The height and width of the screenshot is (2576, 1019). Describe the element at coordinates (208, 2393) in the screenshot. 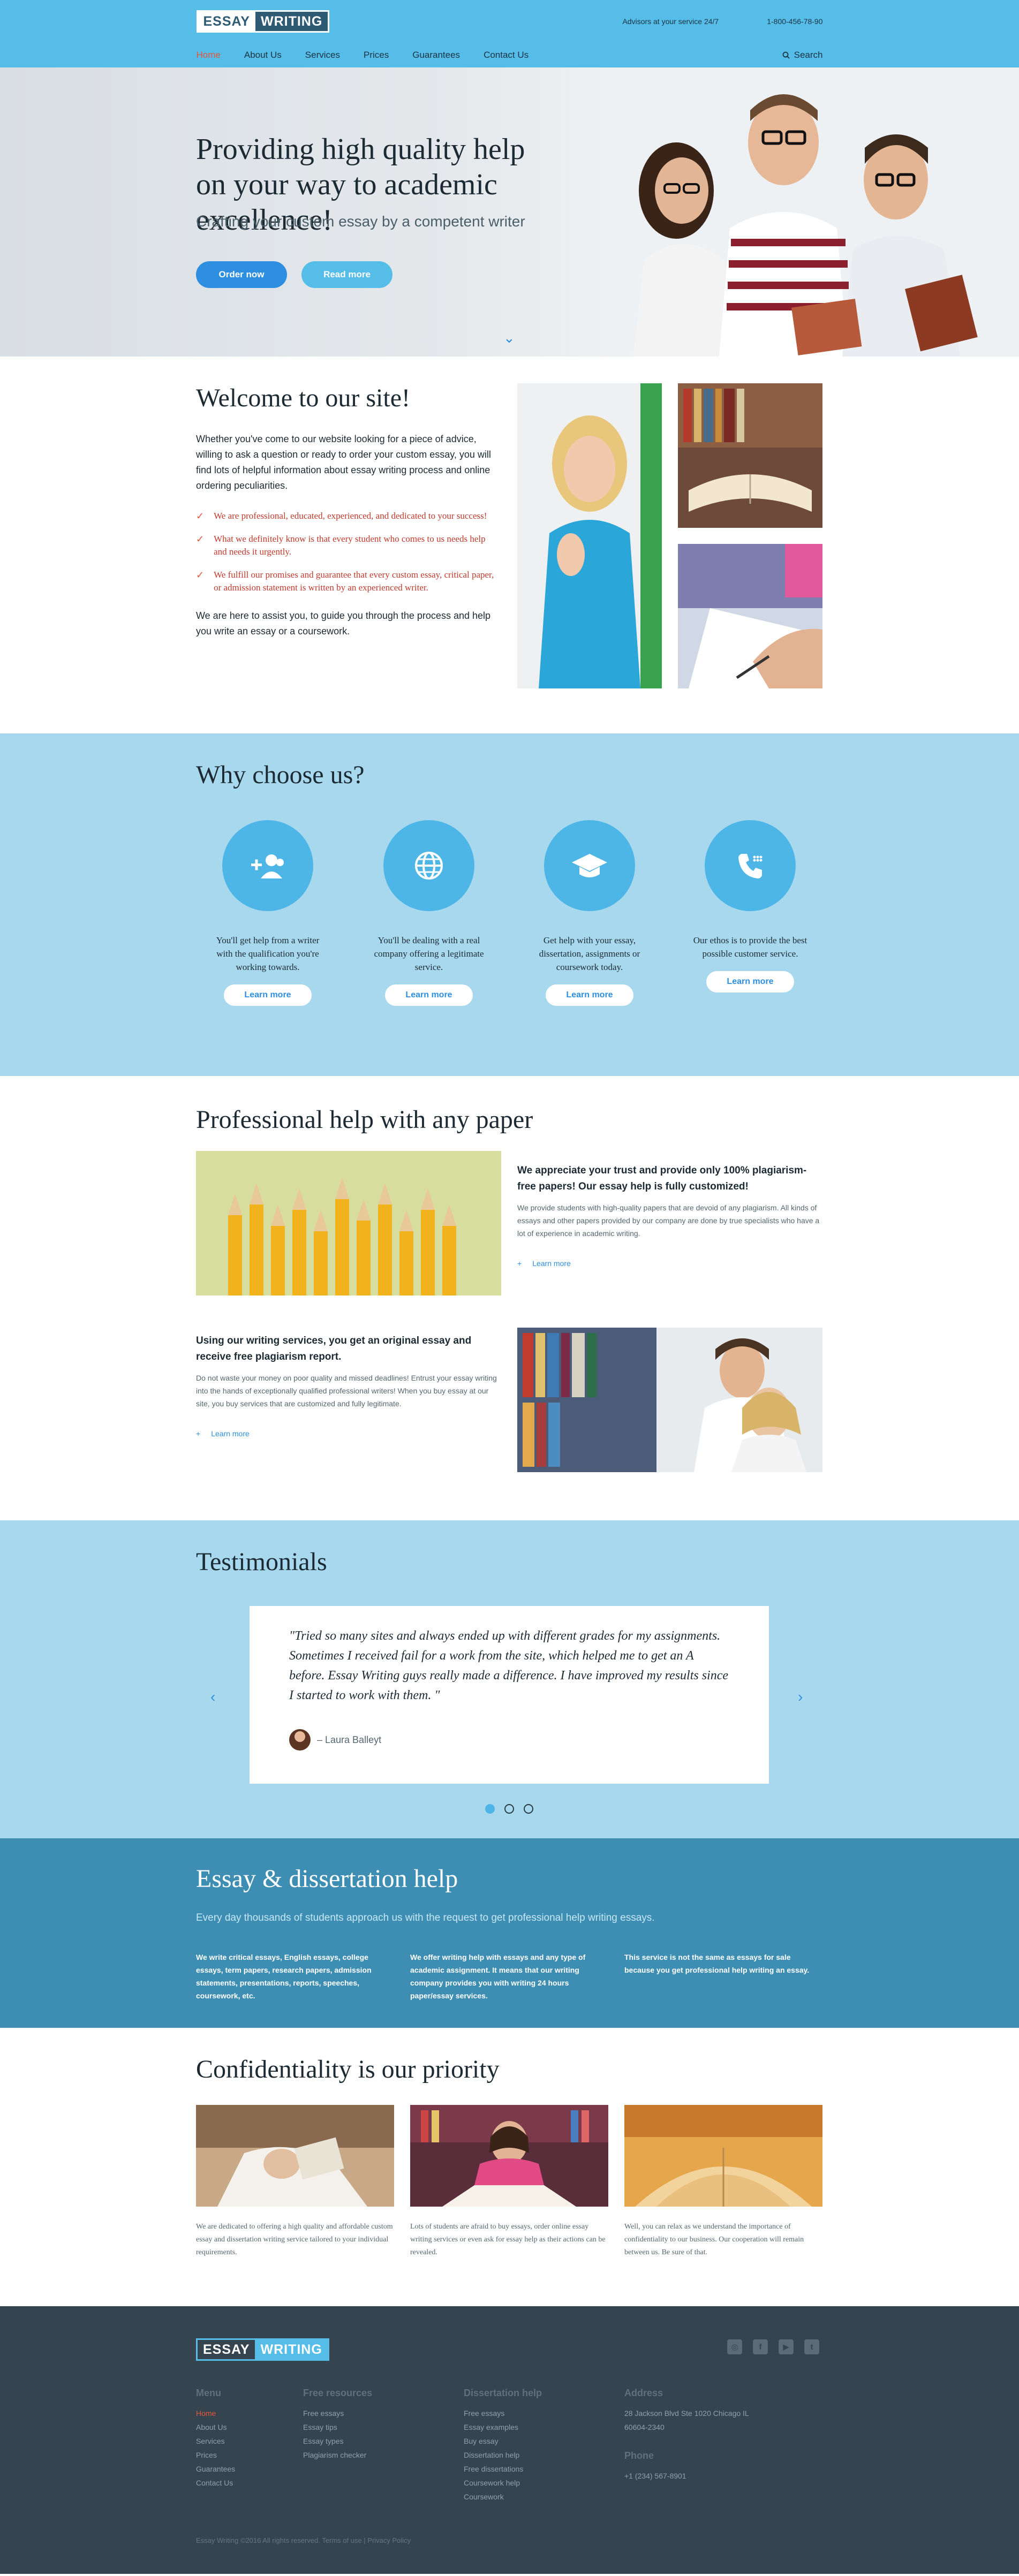

I see `footer-col-title: Menu` at that location.